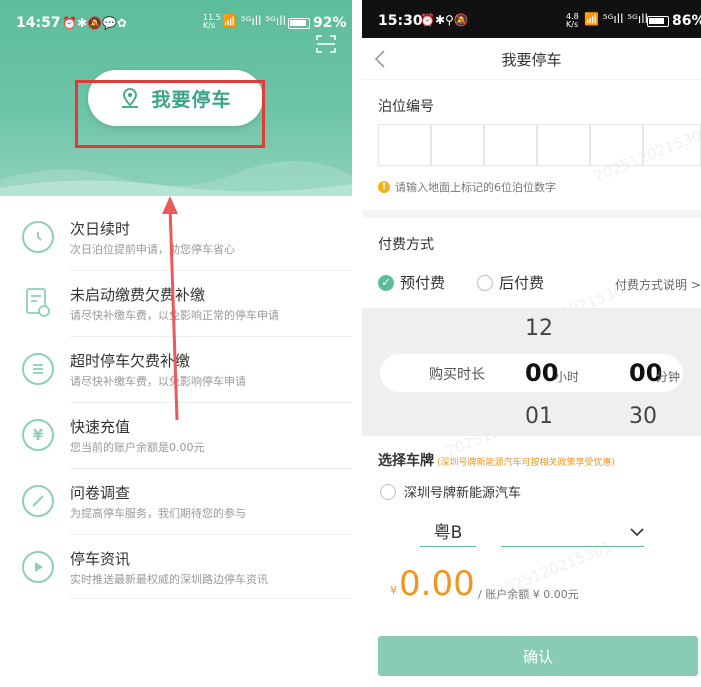 This screenshot has width=701, height=687. What do you see at coordinates (528, 594) in the screenshot?
I see `account-balance: / 账户余额 ¥ 0.00元` at bounding box center [528, 594].